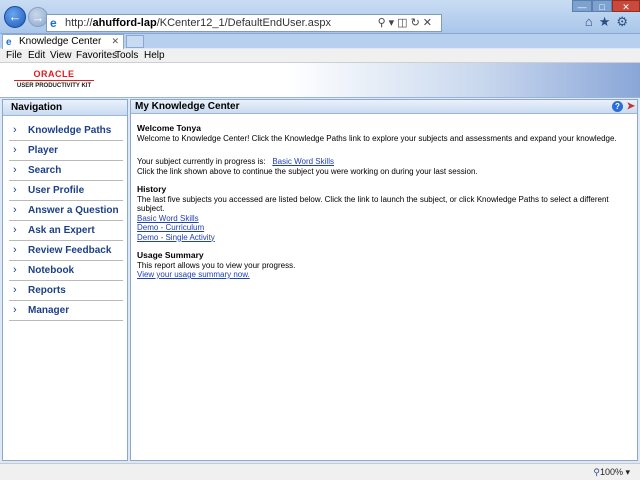  What do you see at coordinates (79, 23) in the screenshot?
I see `address-prefix: http://` at bounding box center [79, 23].